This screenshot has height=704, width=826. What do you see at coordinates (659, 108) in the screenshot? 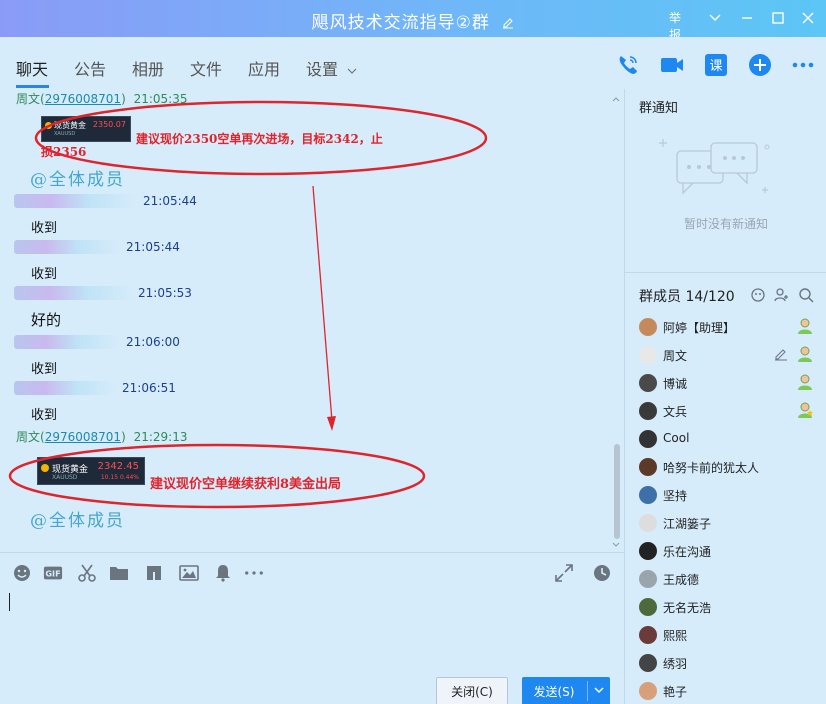
I see `notice-title: 群通知` at bounding box center [659, 108].